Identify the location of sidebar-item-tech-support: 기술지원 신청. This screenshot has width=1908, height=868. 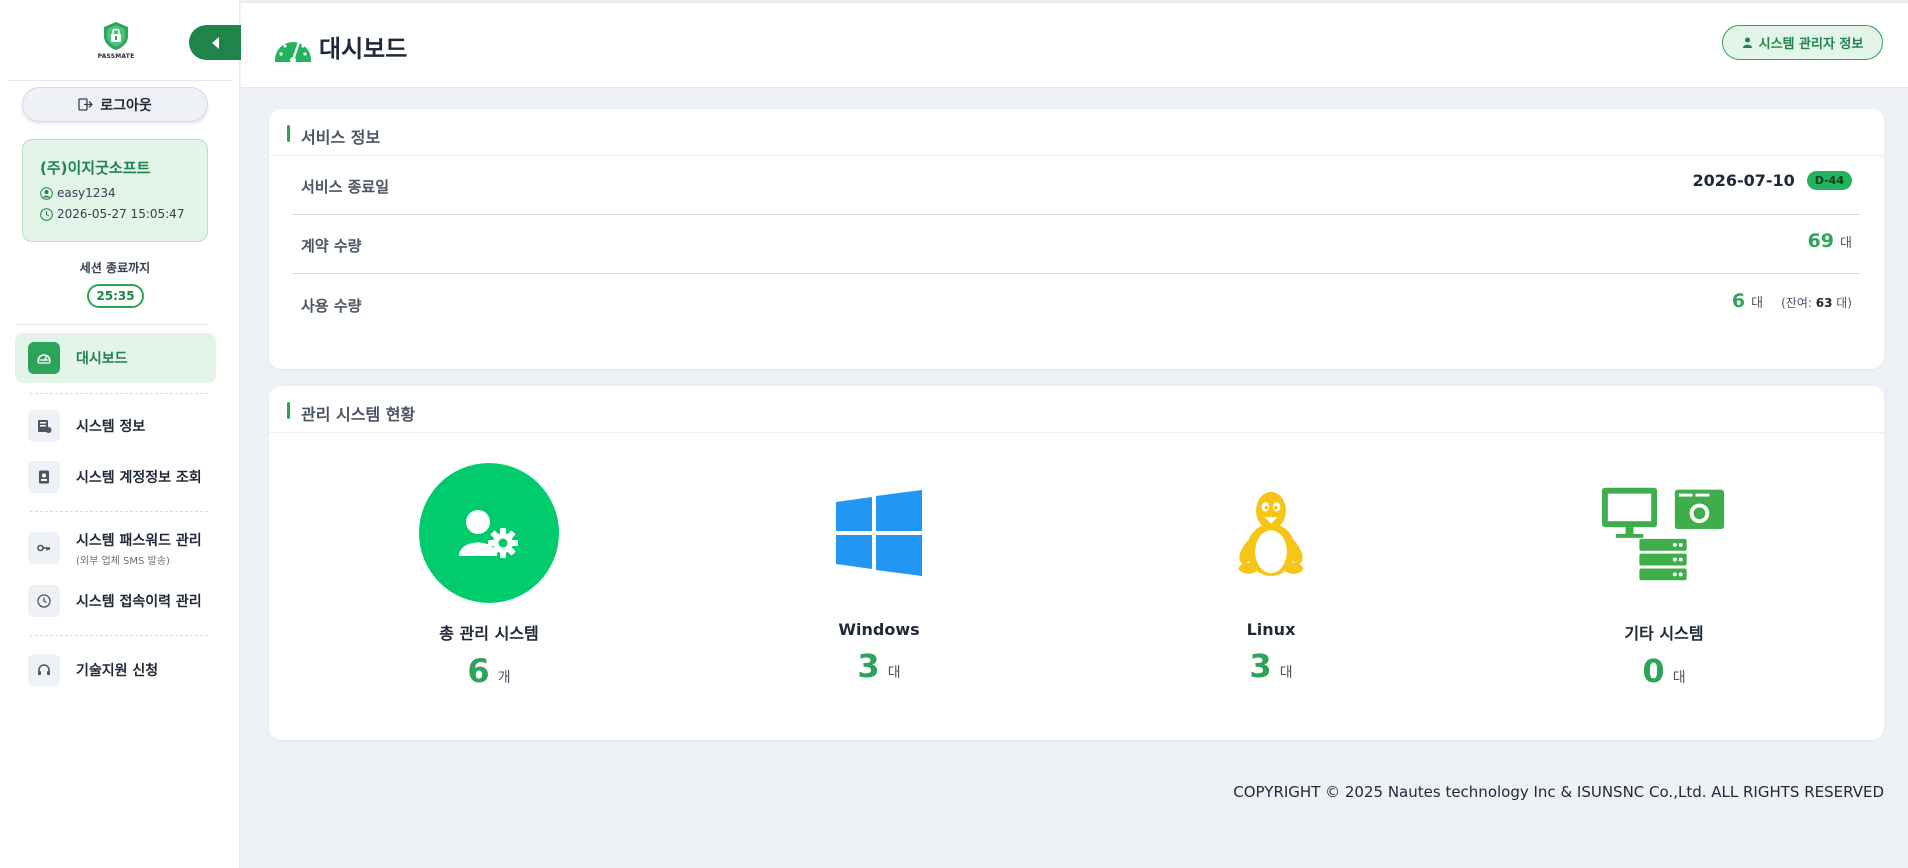
(115, 670).